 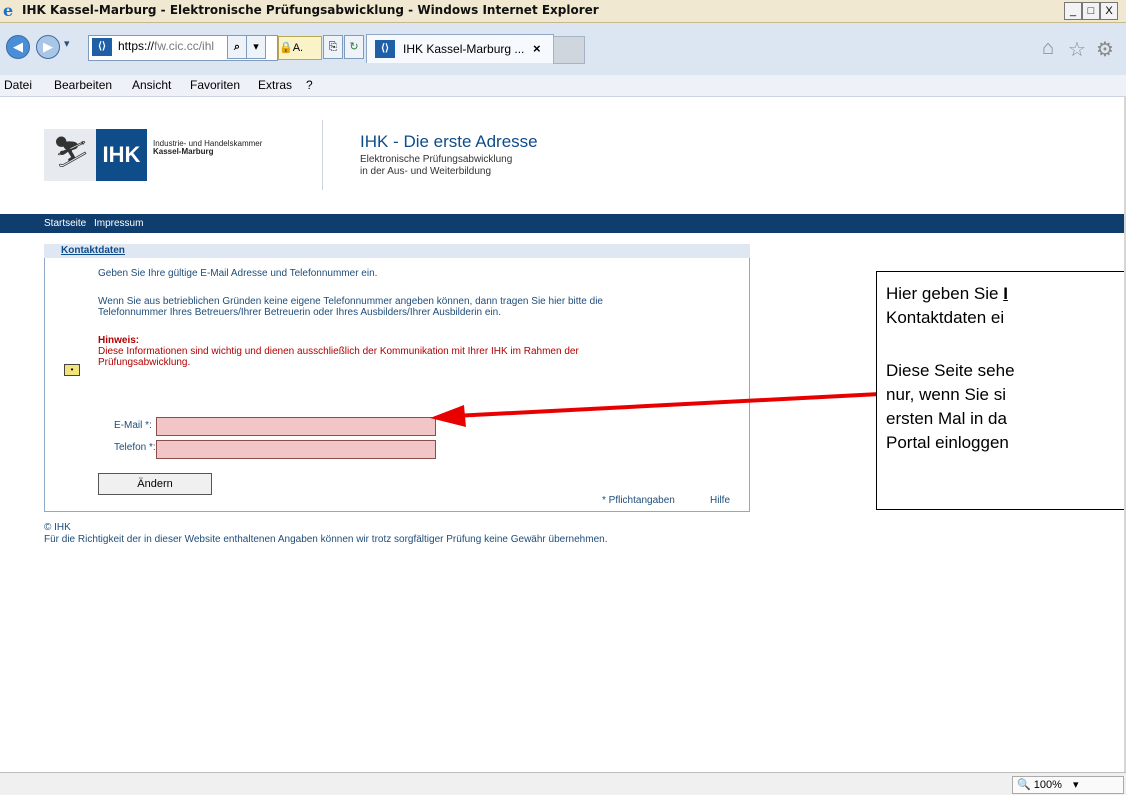 What do you see at coordinates (1091, 11) in the screenshot?
I see `maximize-button: □` at bounding box center [1091, 11].